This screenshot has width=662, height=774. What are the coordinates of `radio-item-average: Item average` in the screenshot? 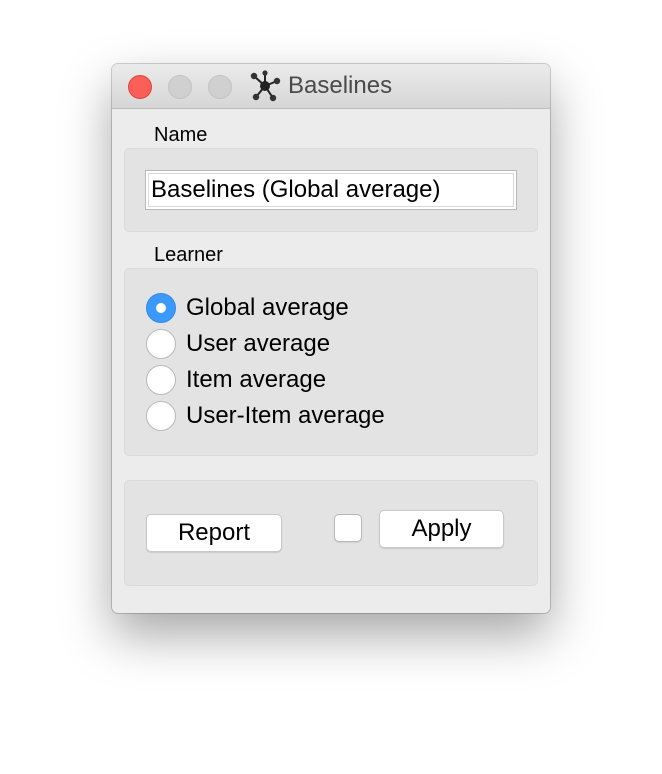 It's located at (236, 380).